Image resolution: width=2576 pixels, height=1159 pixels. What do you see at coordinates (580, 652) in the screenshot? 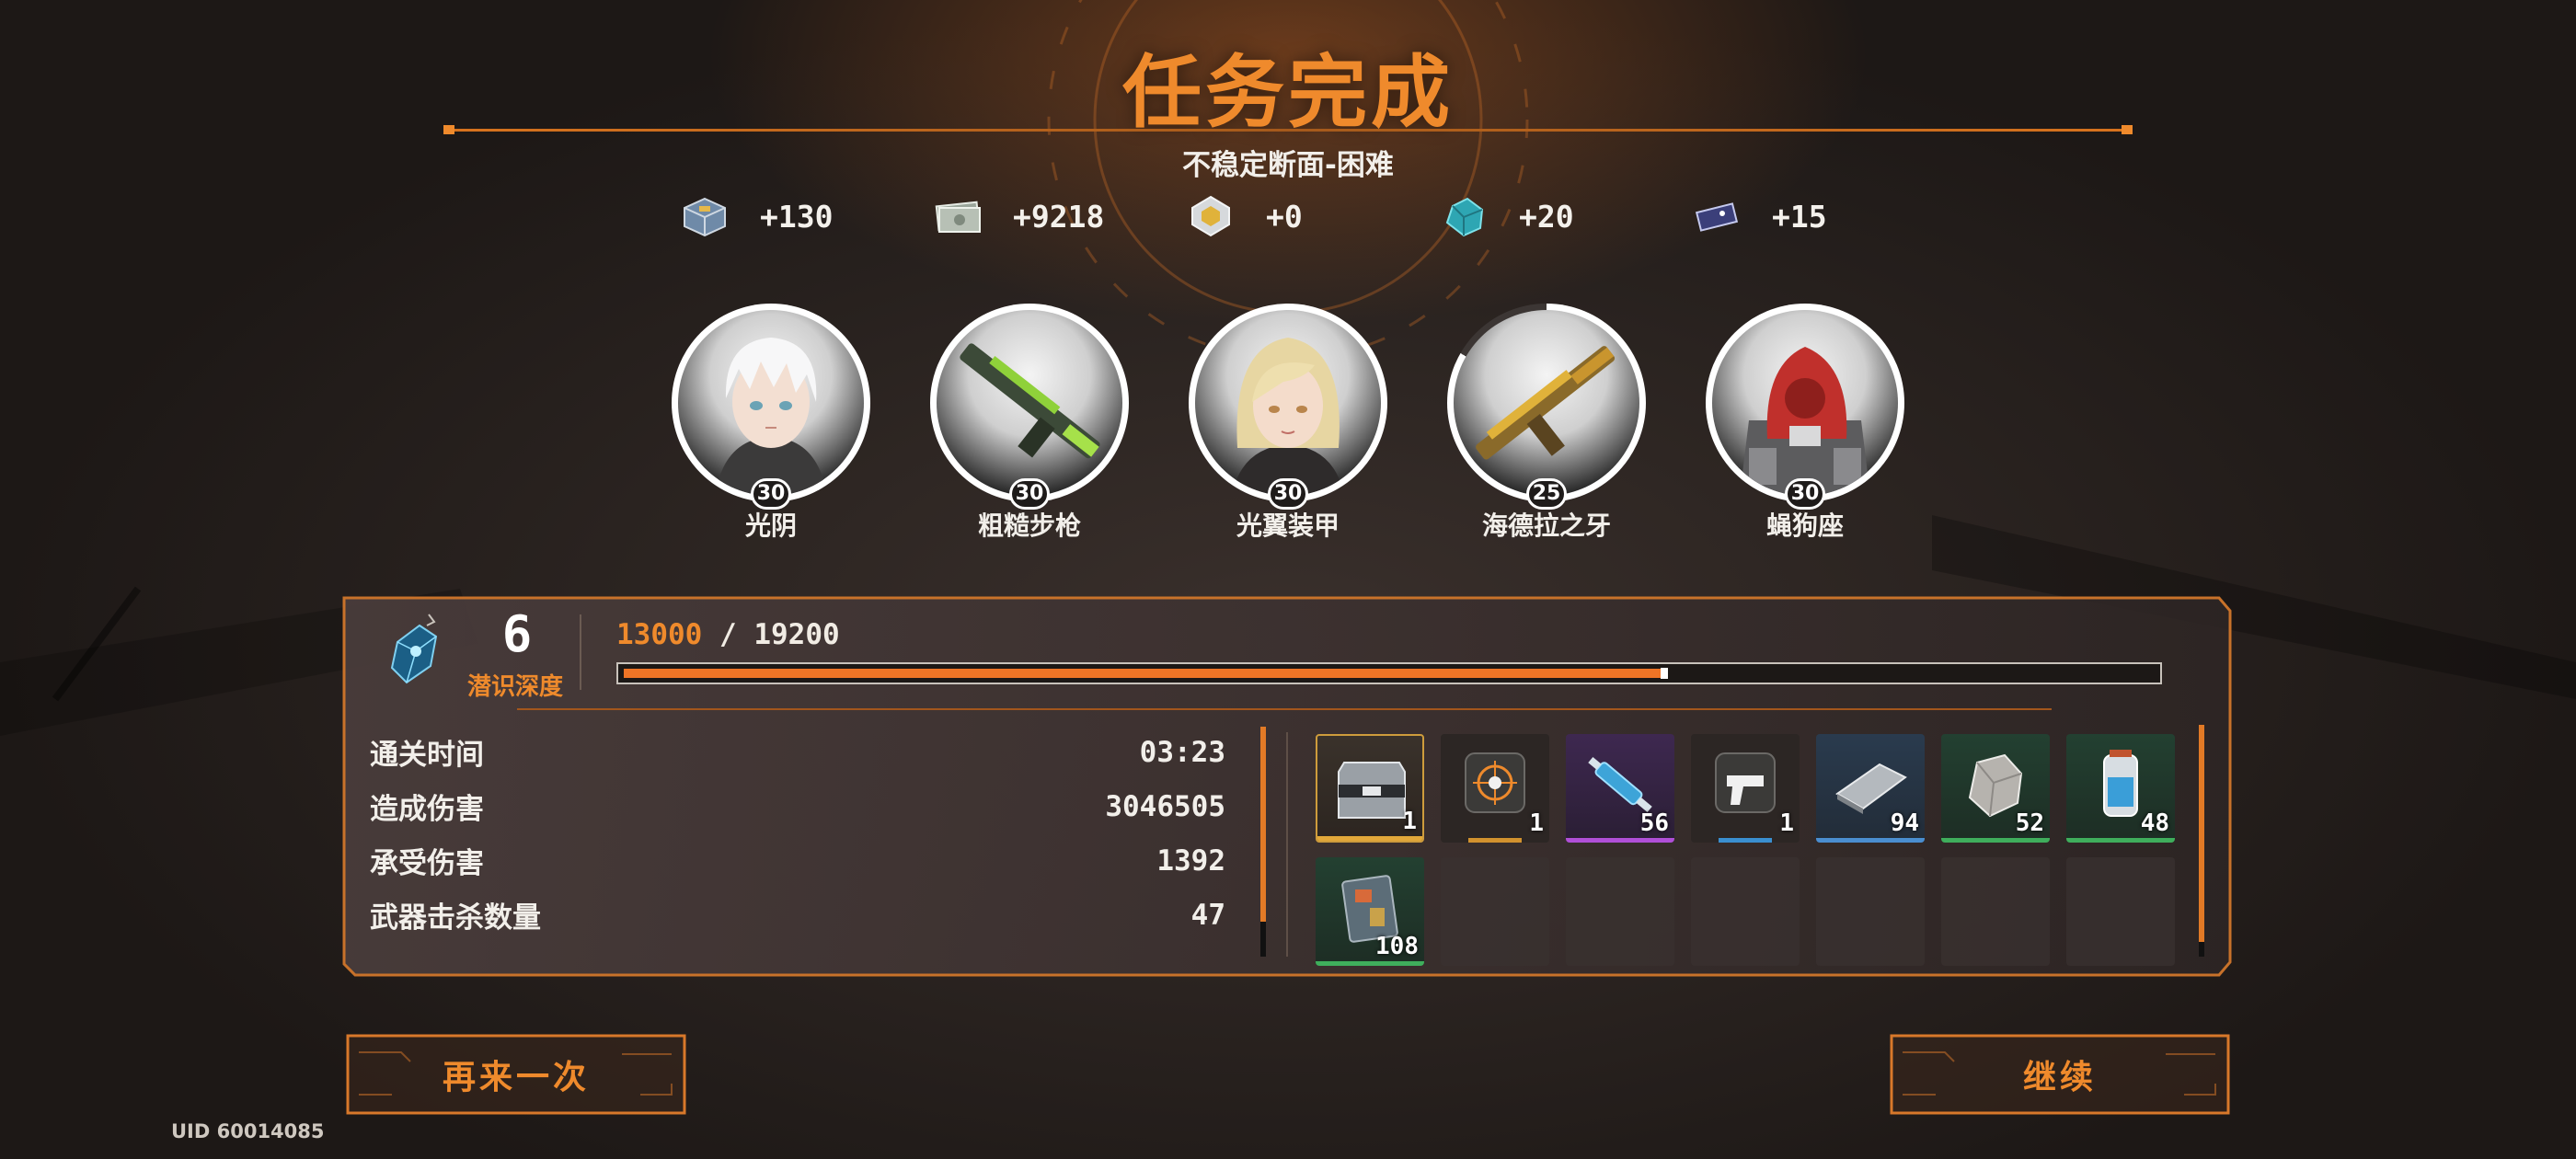
I see `depth-divider` at bounding box center [580, 652].